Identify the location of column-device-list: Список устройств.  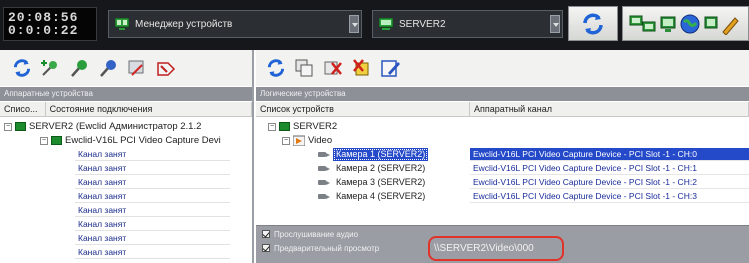
(363, 109).